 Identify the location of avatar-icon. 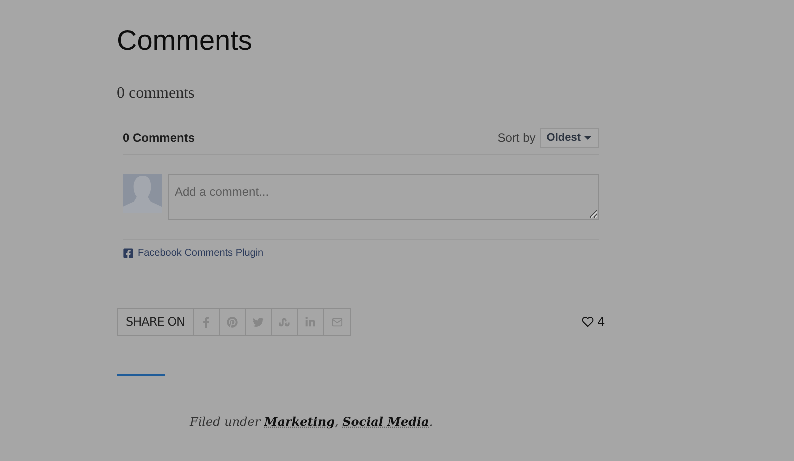
(142, 193).